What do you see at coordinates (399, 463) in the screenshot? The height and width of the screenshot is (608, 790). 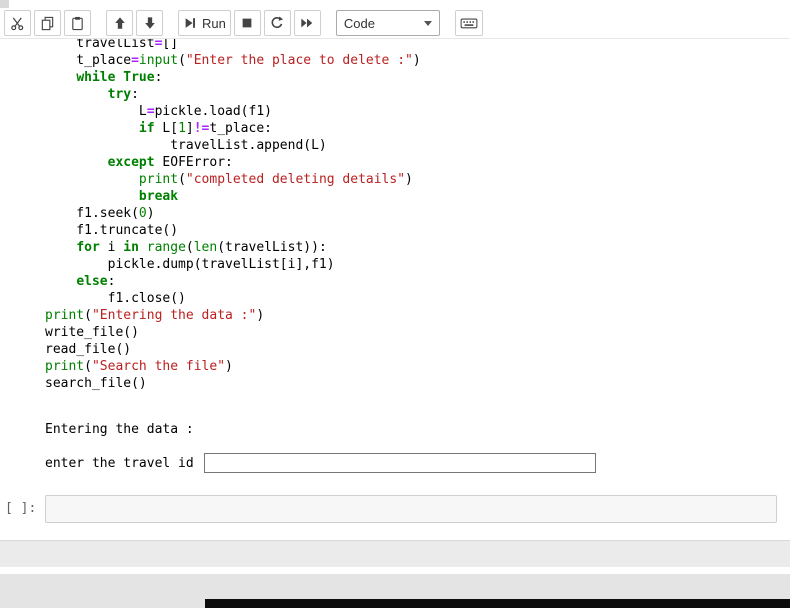 I see `stdin-input` at bounding box center [399, 463].